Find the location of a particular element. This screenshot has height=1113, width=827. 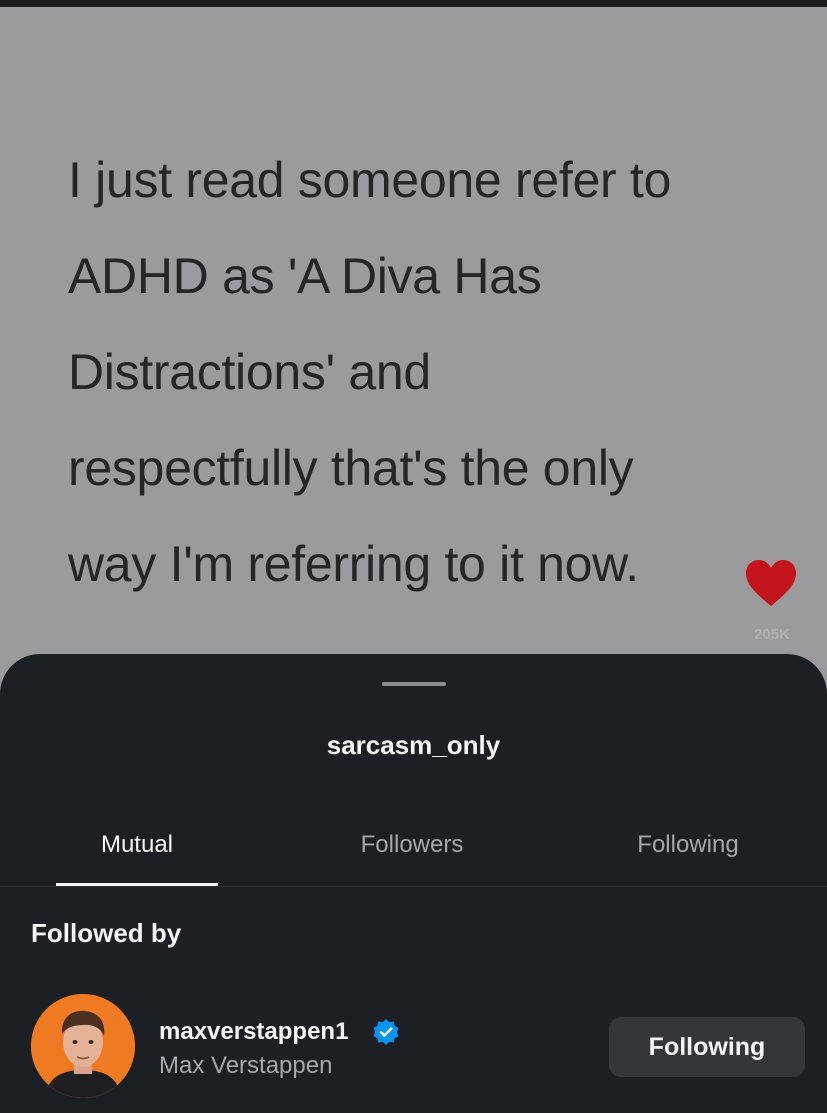

tab-bar: Mutual Followers Following is located at coordinates (413, 850).